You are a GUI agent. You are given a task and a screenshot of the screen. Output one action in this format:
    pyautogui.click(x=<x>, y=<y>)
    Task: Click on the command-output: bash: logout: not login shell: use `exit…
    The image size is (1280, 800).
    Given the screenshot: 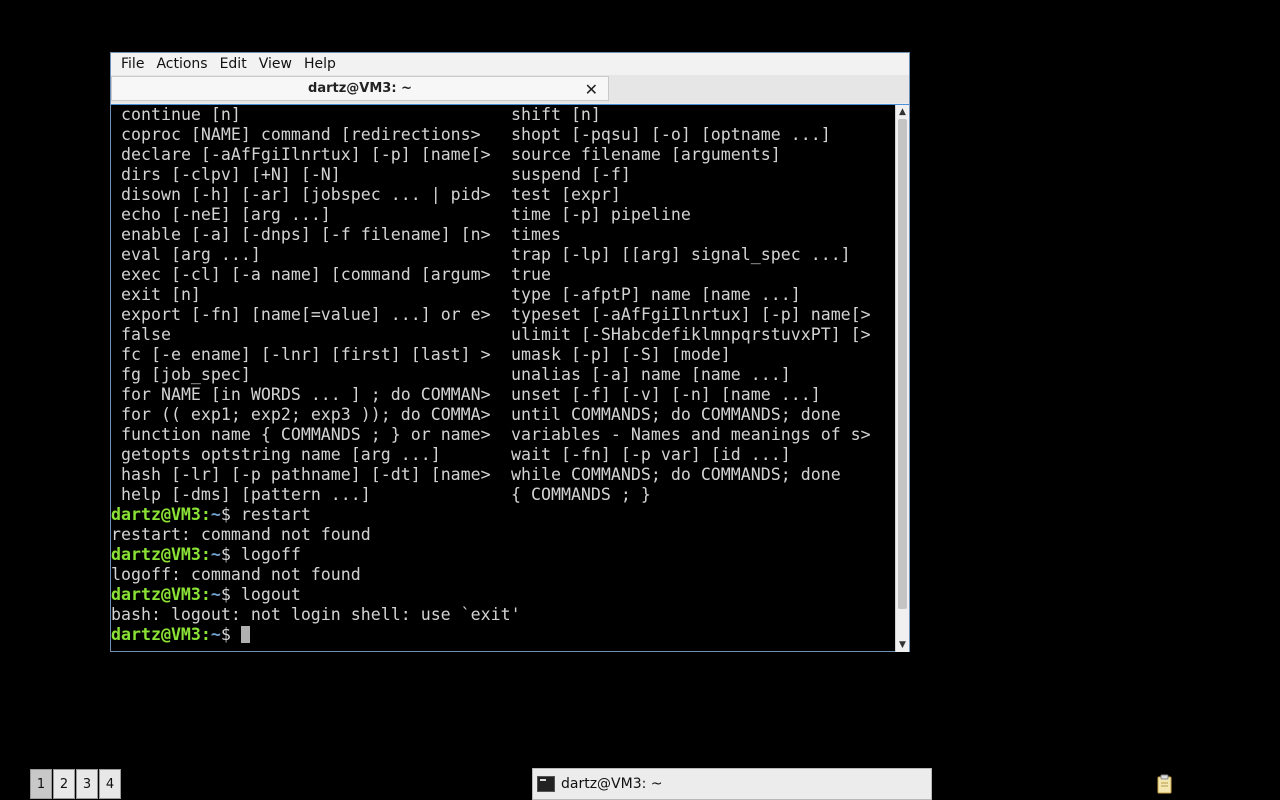 What is the action you would take?
    pyautogui.click(x=316, y=614)
    